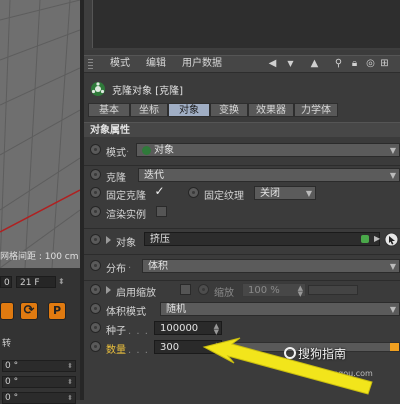 Image resolution: width=400 pixels, height=404 pixels. Describe the element at coordinates (202, 64) in the screenshot. I see `menu-user-data: 用户数据` at that location.